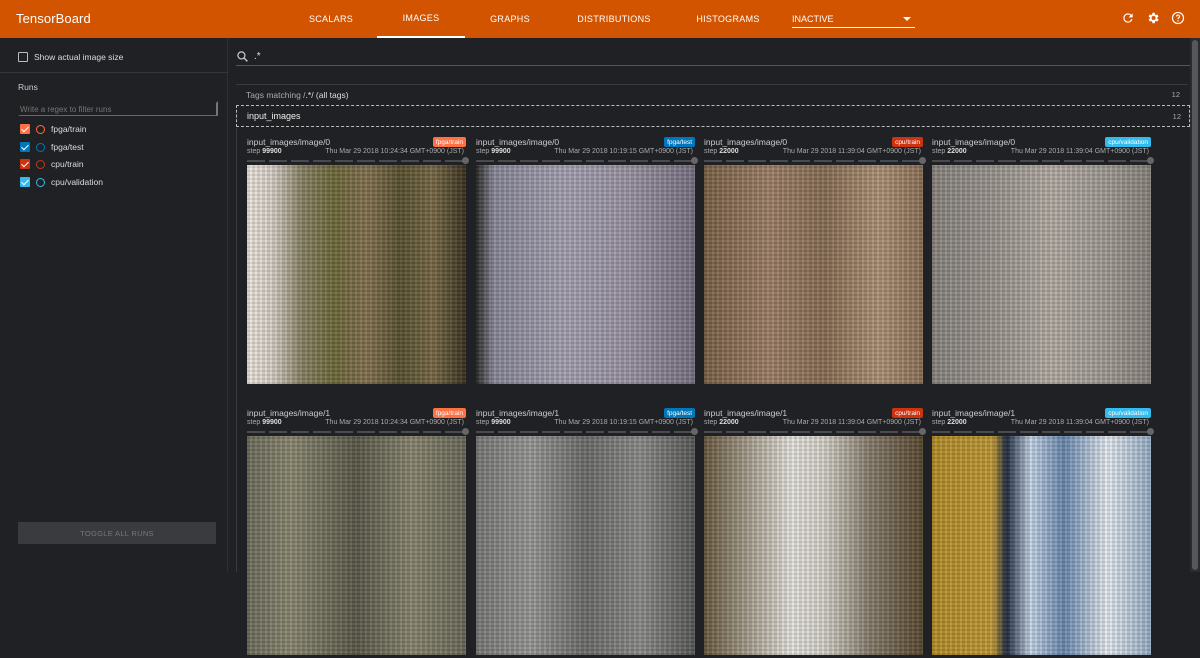 Image resolution: width=1200 pixels, height=658 pixels. I want to click on help-icon, so click(1178, 18).